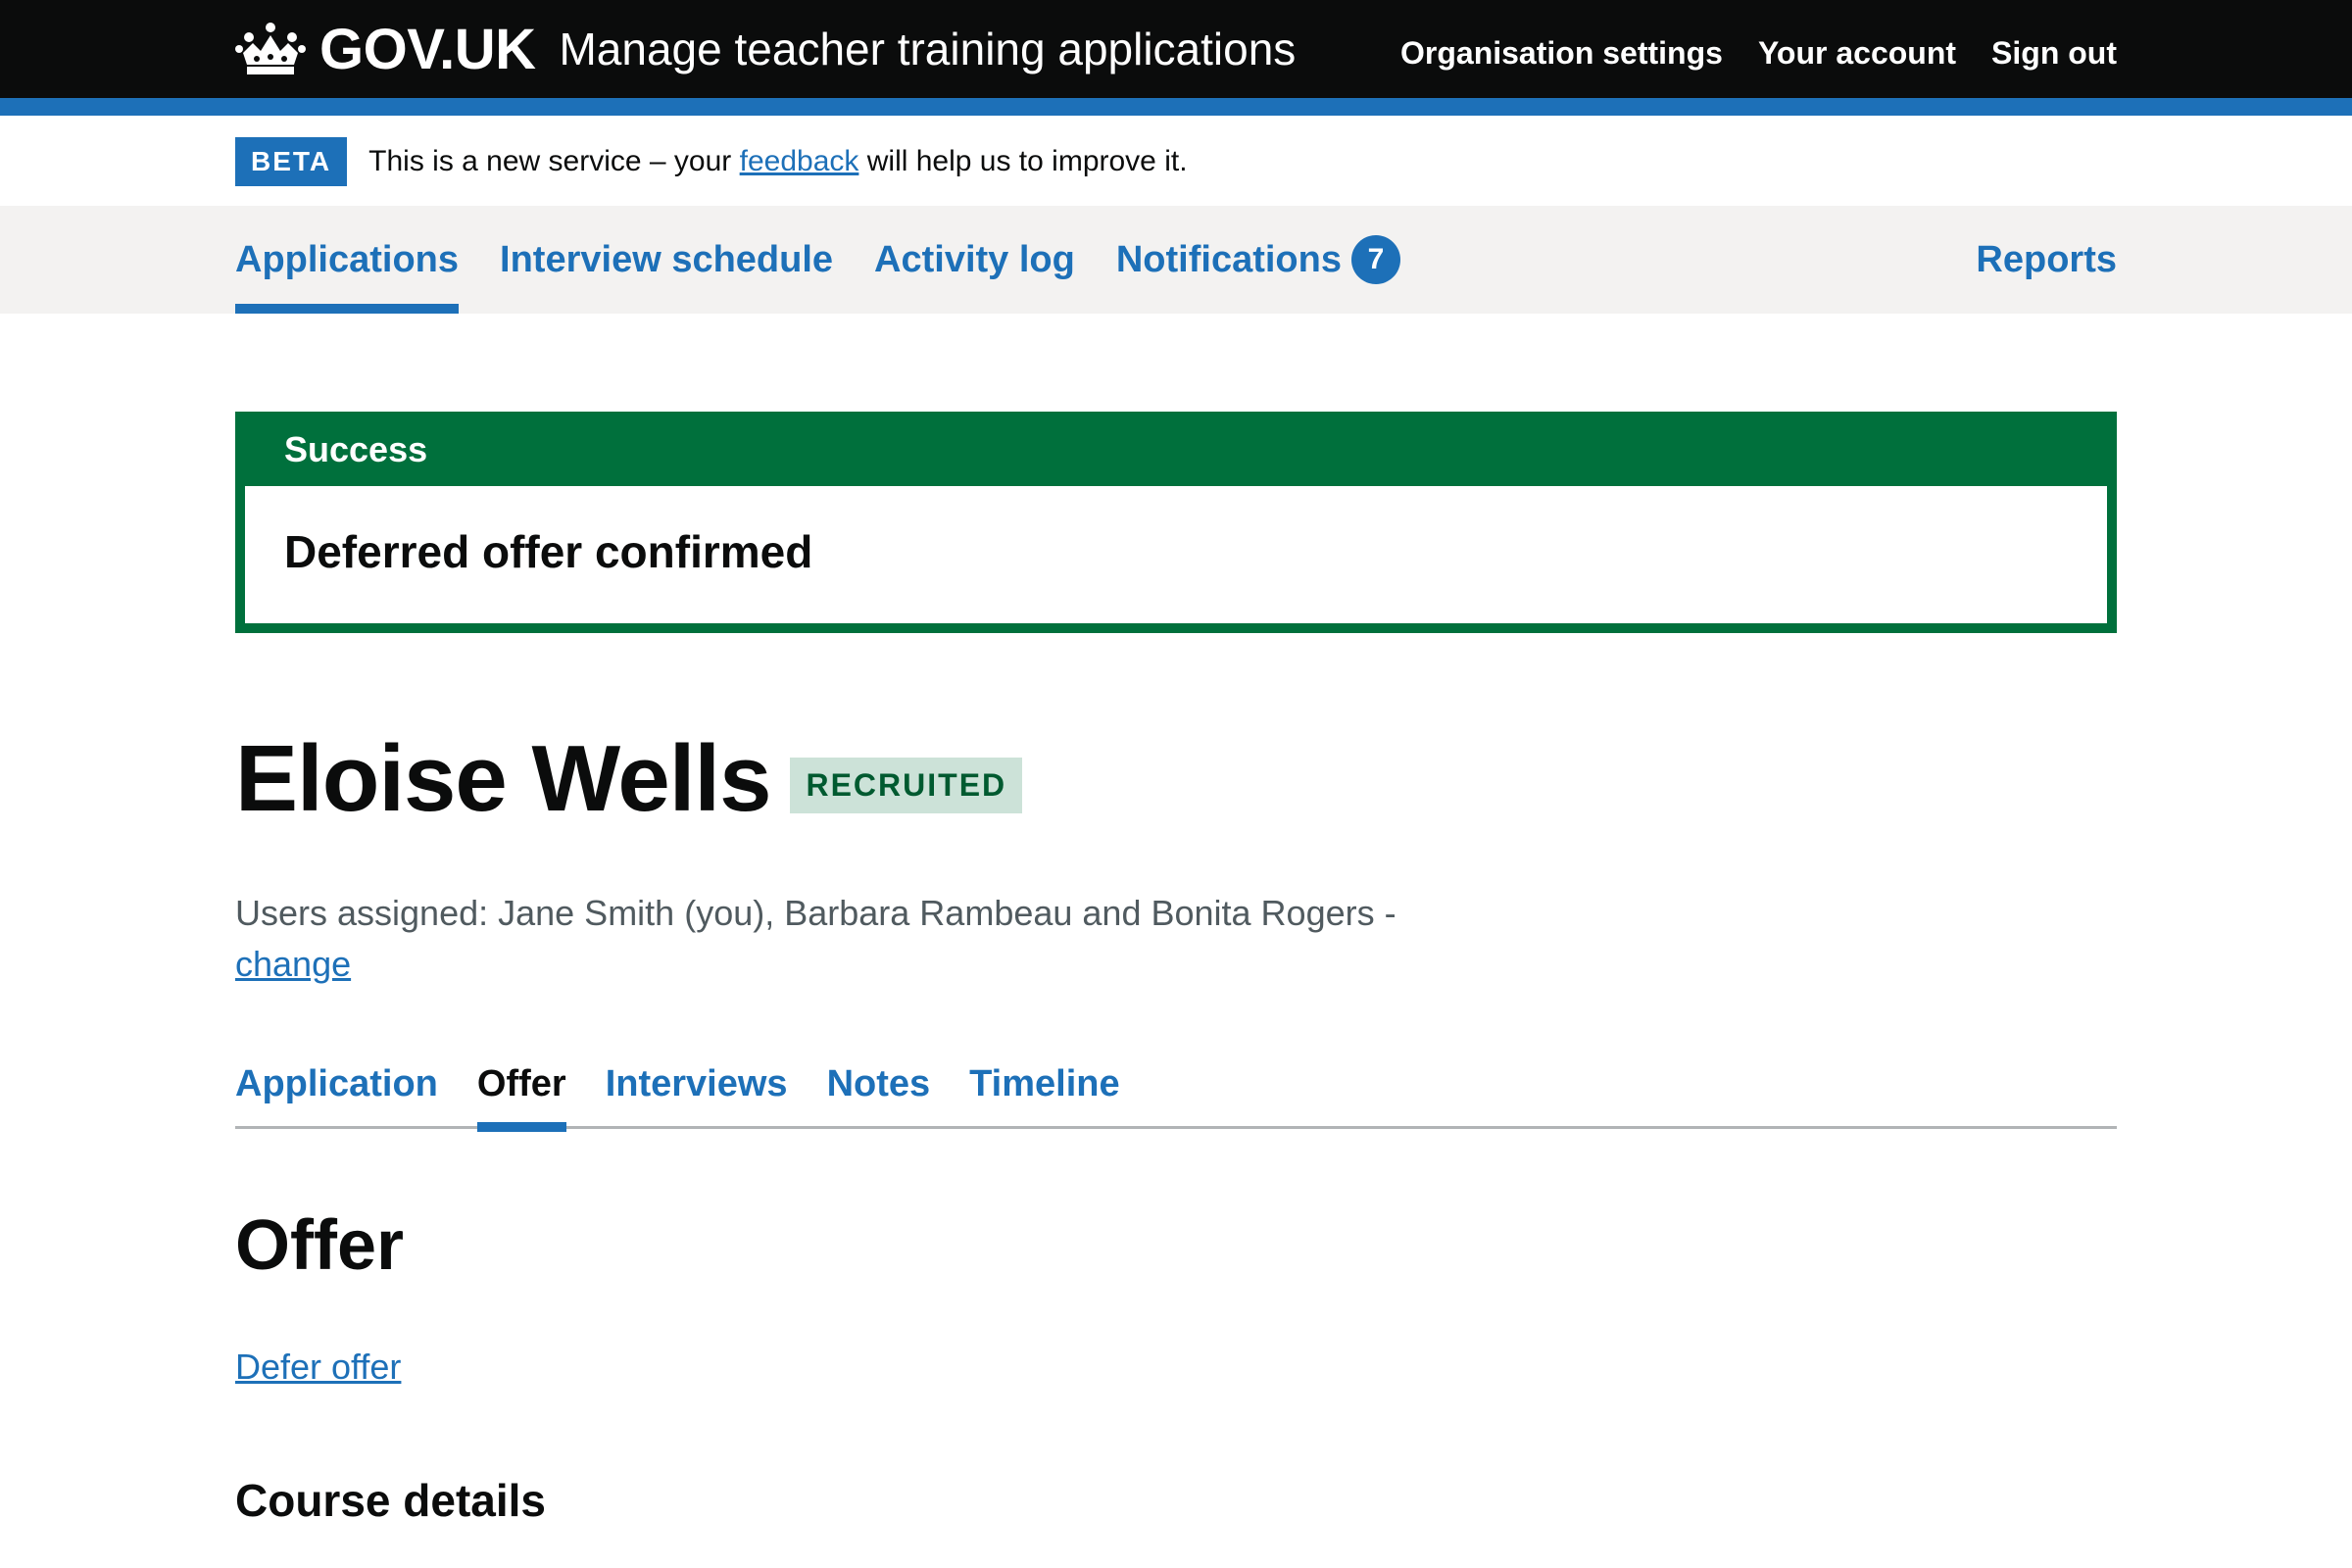 The image size is (2352, 1568). What do you see at coordinates (1176, 554) in the screenshot?
I see `success-banner-body: Deferred offer confirmed` at bounding box center [1176, 554].